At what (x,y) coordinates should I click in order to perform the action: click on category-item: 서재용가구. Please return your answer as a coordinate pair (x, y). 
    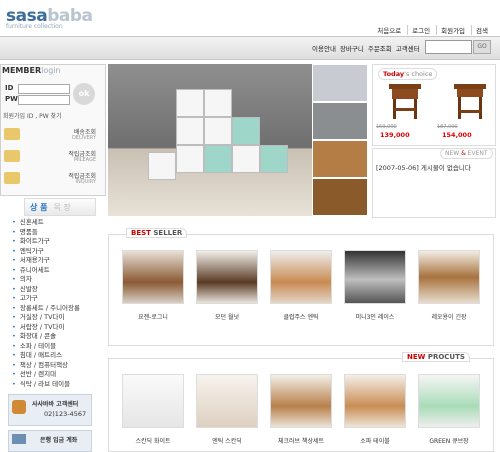
    Looking at the image, I should click on (46, 261).